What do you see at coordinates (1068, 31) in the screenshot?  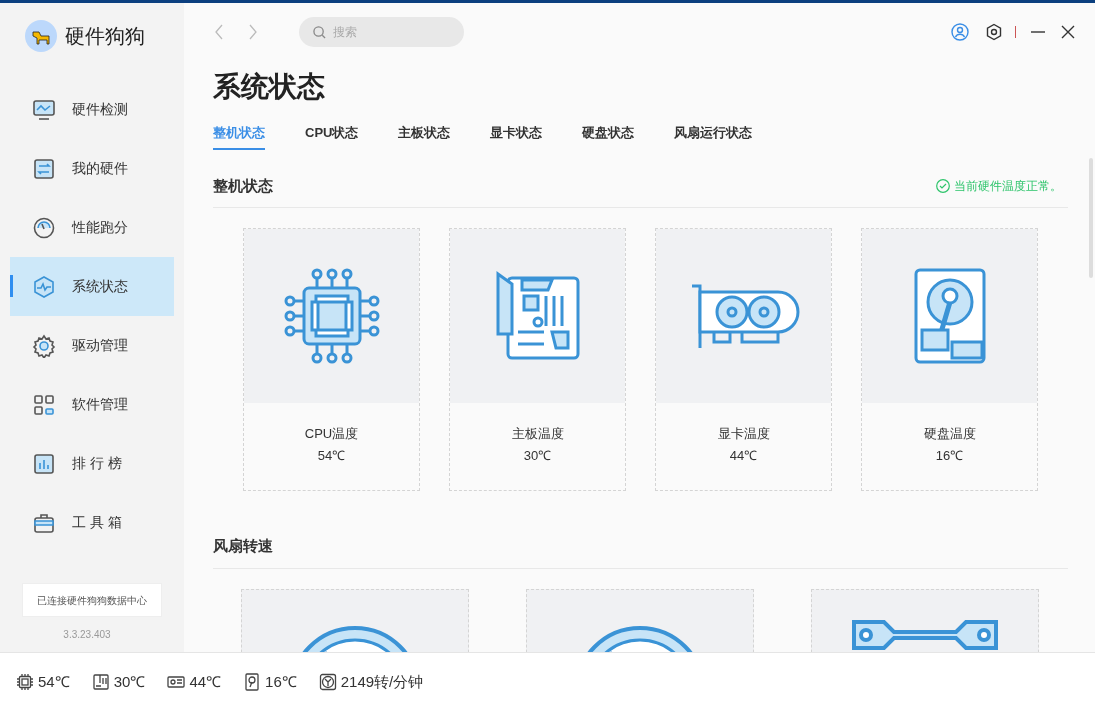 I see `close-icon` at bounding box center [1068, 31].